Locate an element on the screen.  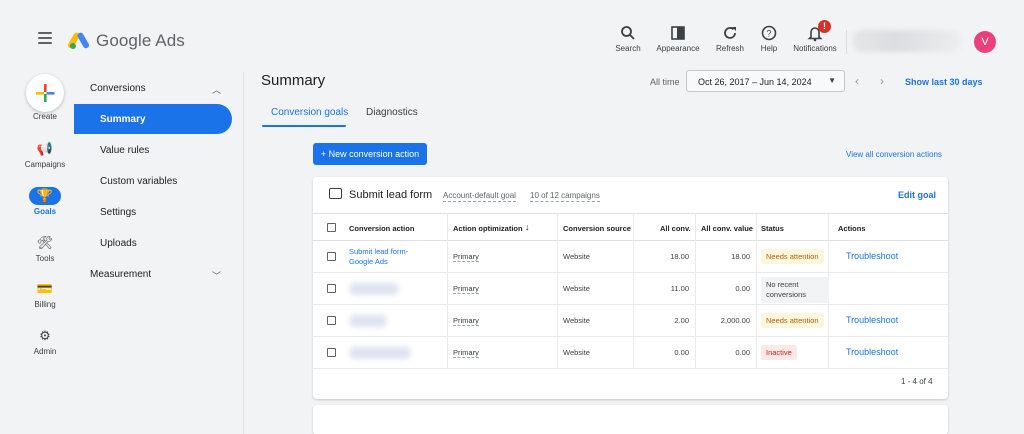
edit-goal-button: Edit goal is located at coordinates (917, 195).